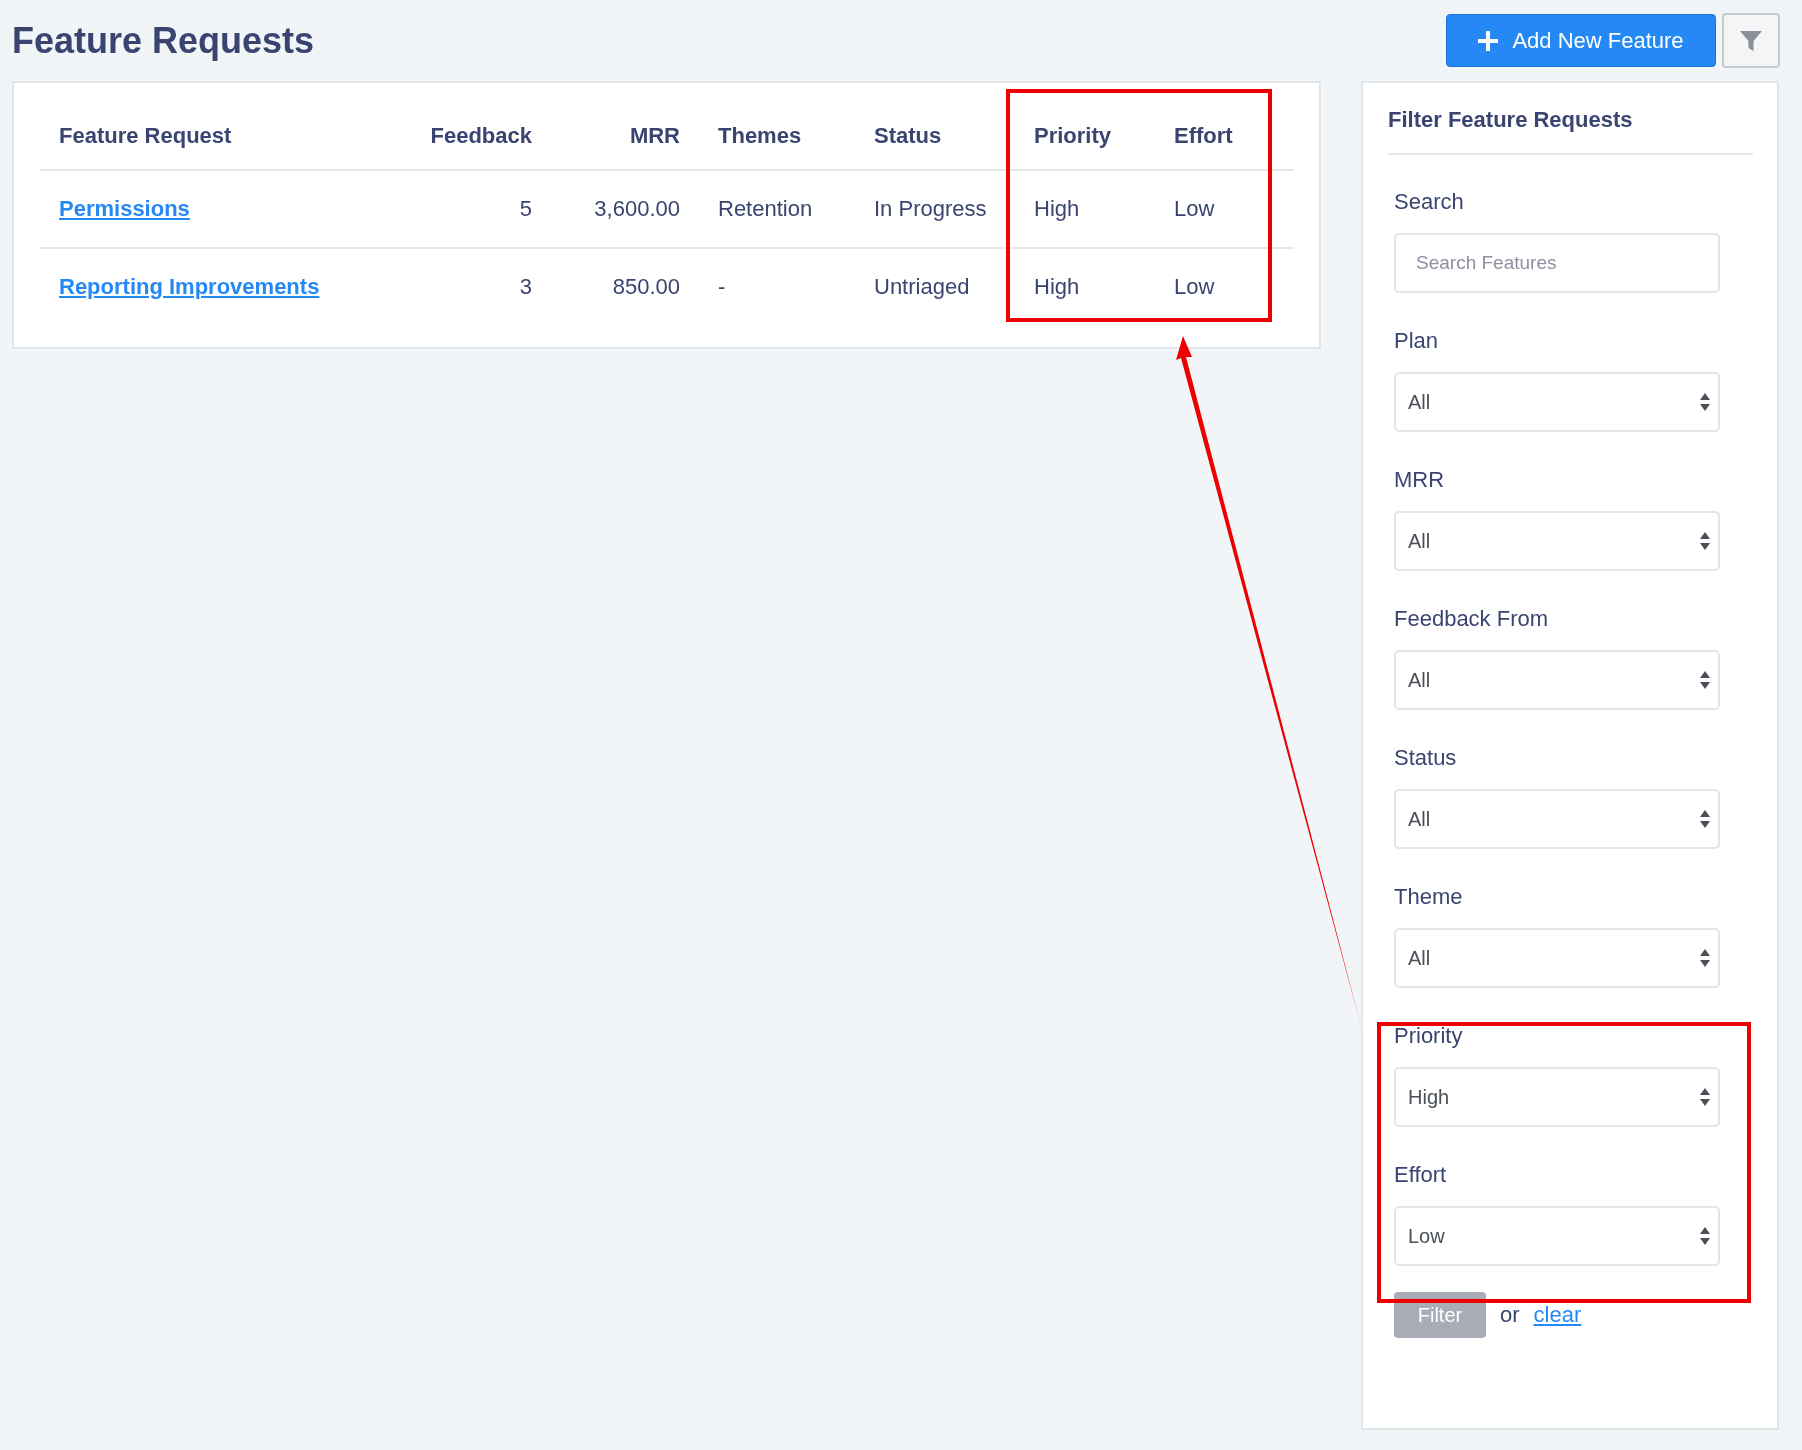 The width and height of the screenshot is (1802, 1450). What do you see at coordinates (1417, 341) in the screenshot?
I see `field-label: Plan` at bounding box center [1417, 341].